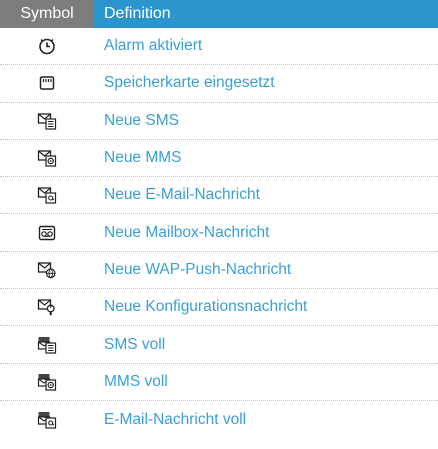  Describe the element at coordinates (189, 83) in the screenshot. I see `row-label: Speicherkarte eingesetzt` at that location.